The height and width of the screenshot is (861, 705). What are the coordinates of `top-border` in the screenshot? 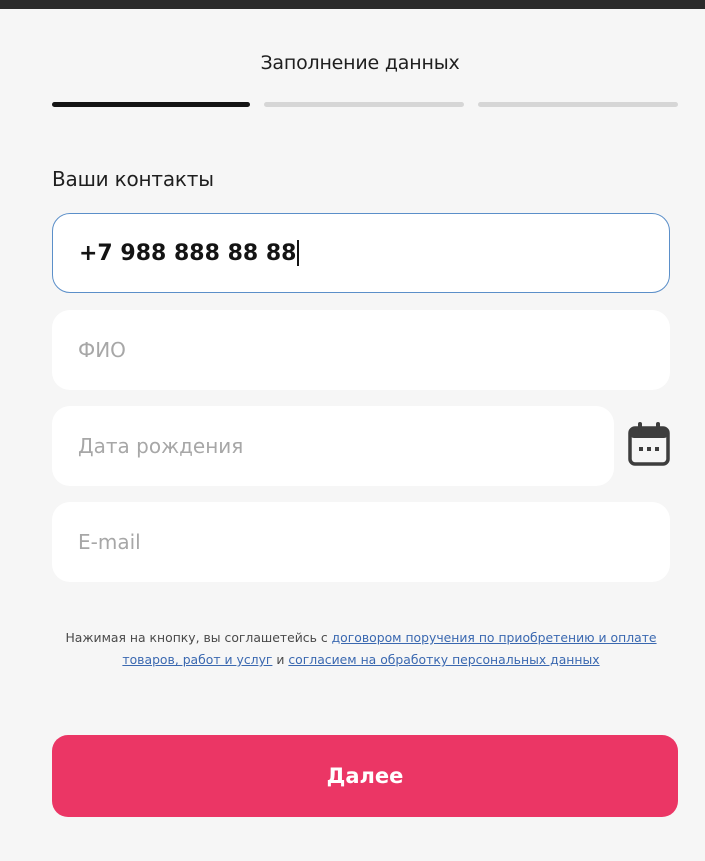 It's located at (352, 4).